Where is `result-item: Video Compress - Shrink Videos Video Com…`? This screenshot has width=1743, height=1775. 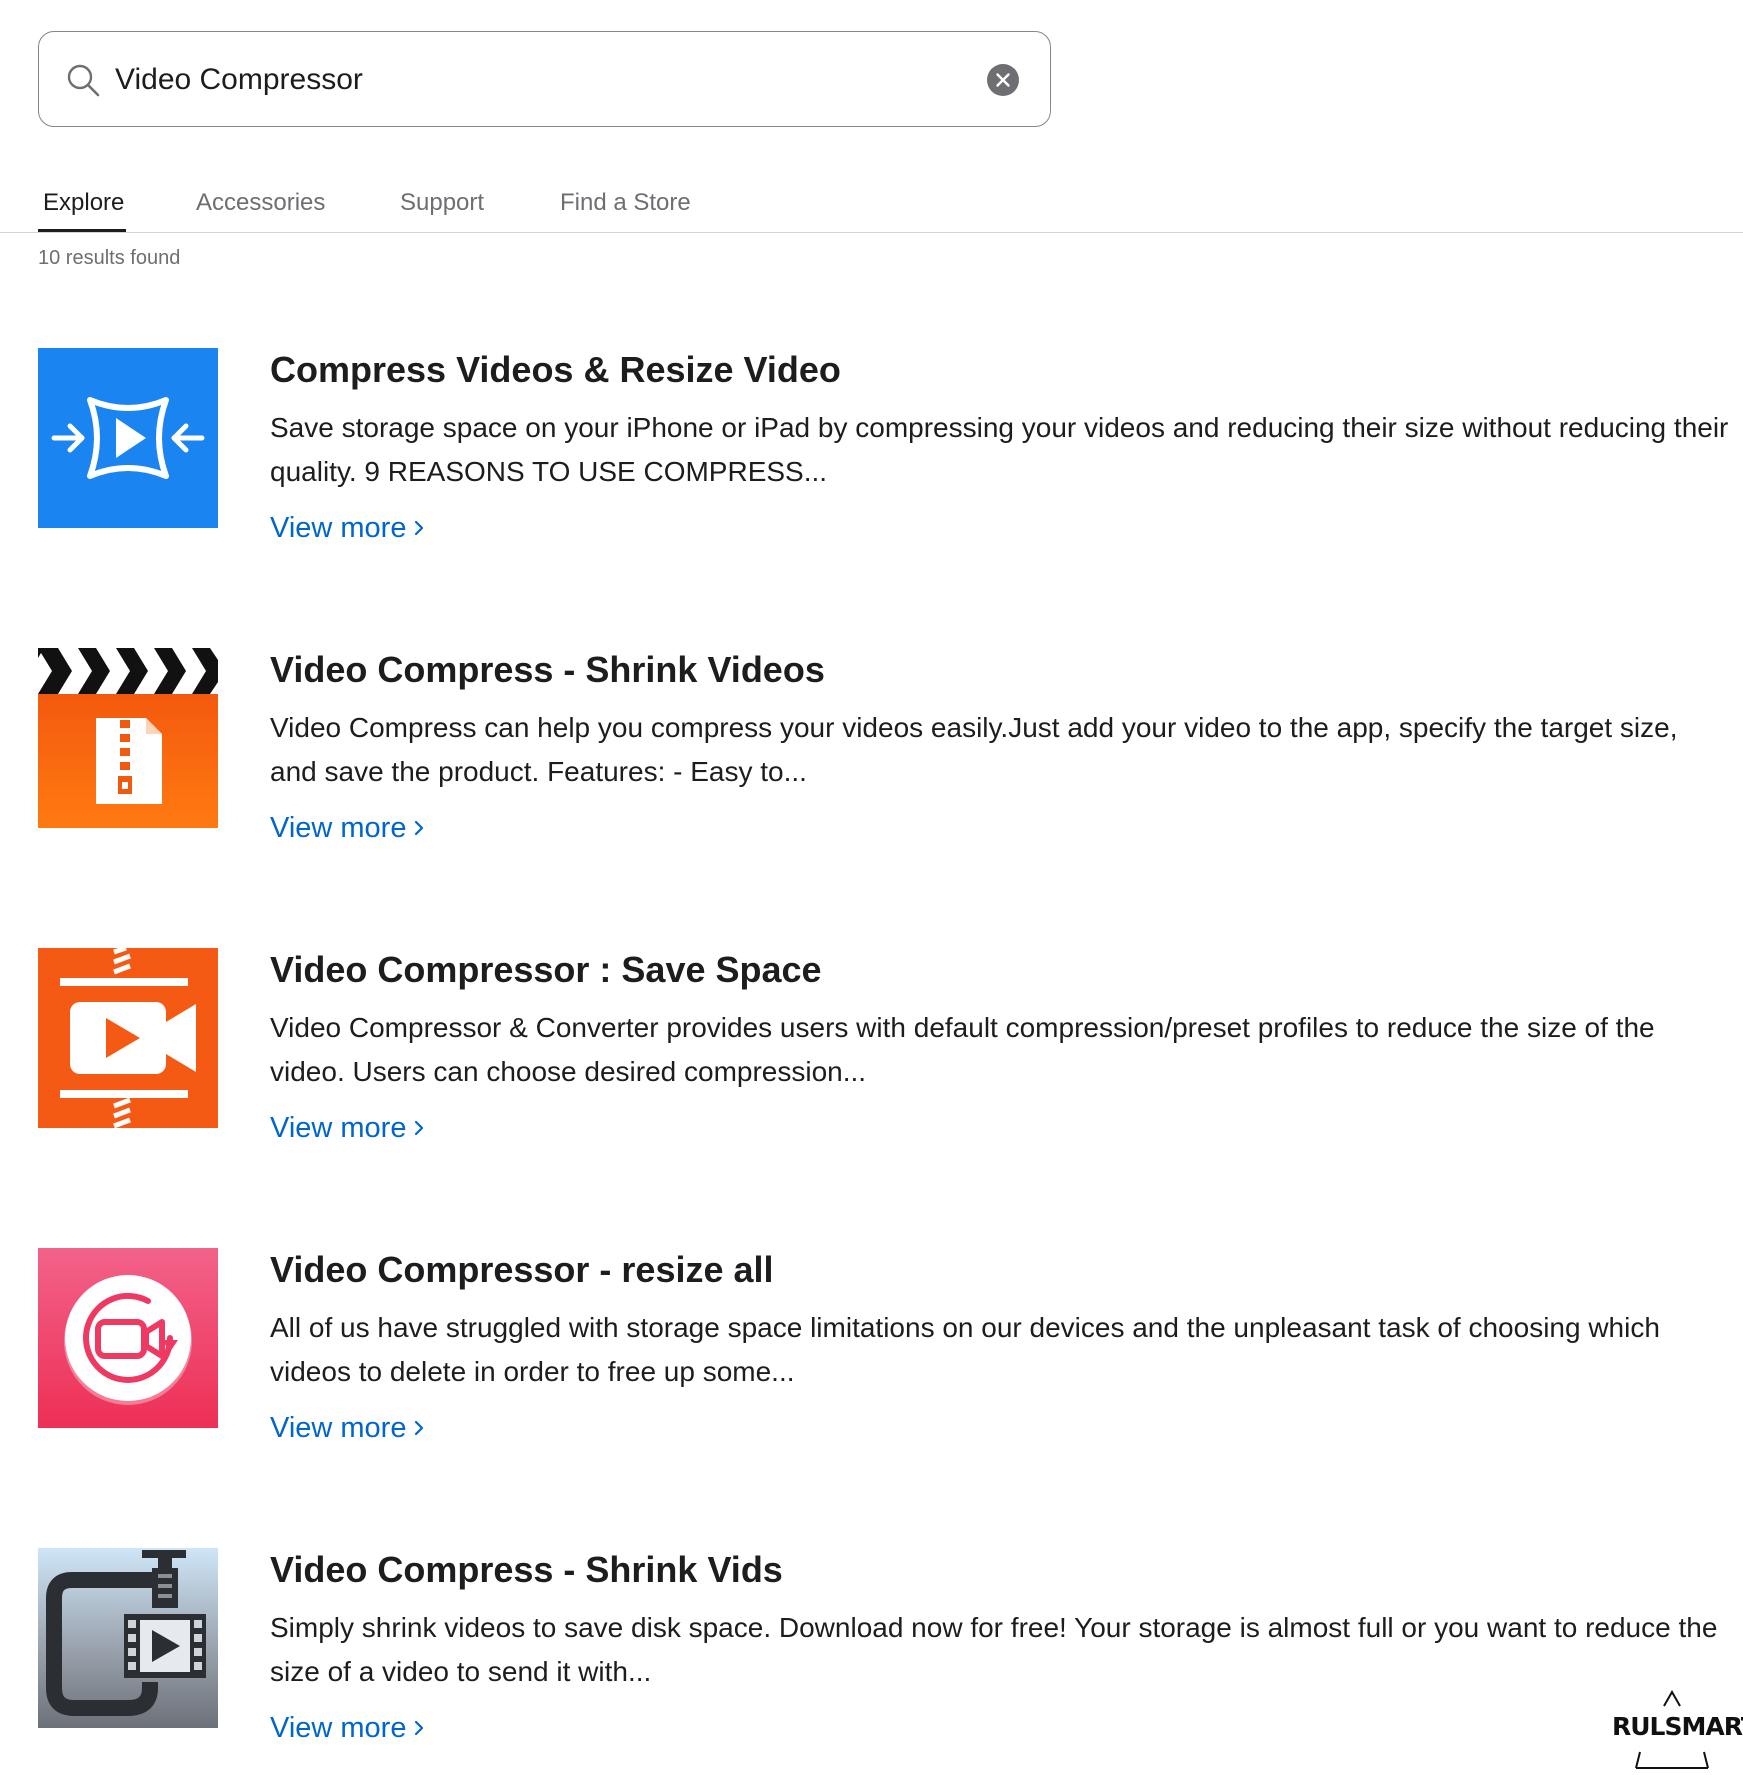
result-item: Video Compress - Shrink Videos Video Com… is located at coordinates (883, 748).